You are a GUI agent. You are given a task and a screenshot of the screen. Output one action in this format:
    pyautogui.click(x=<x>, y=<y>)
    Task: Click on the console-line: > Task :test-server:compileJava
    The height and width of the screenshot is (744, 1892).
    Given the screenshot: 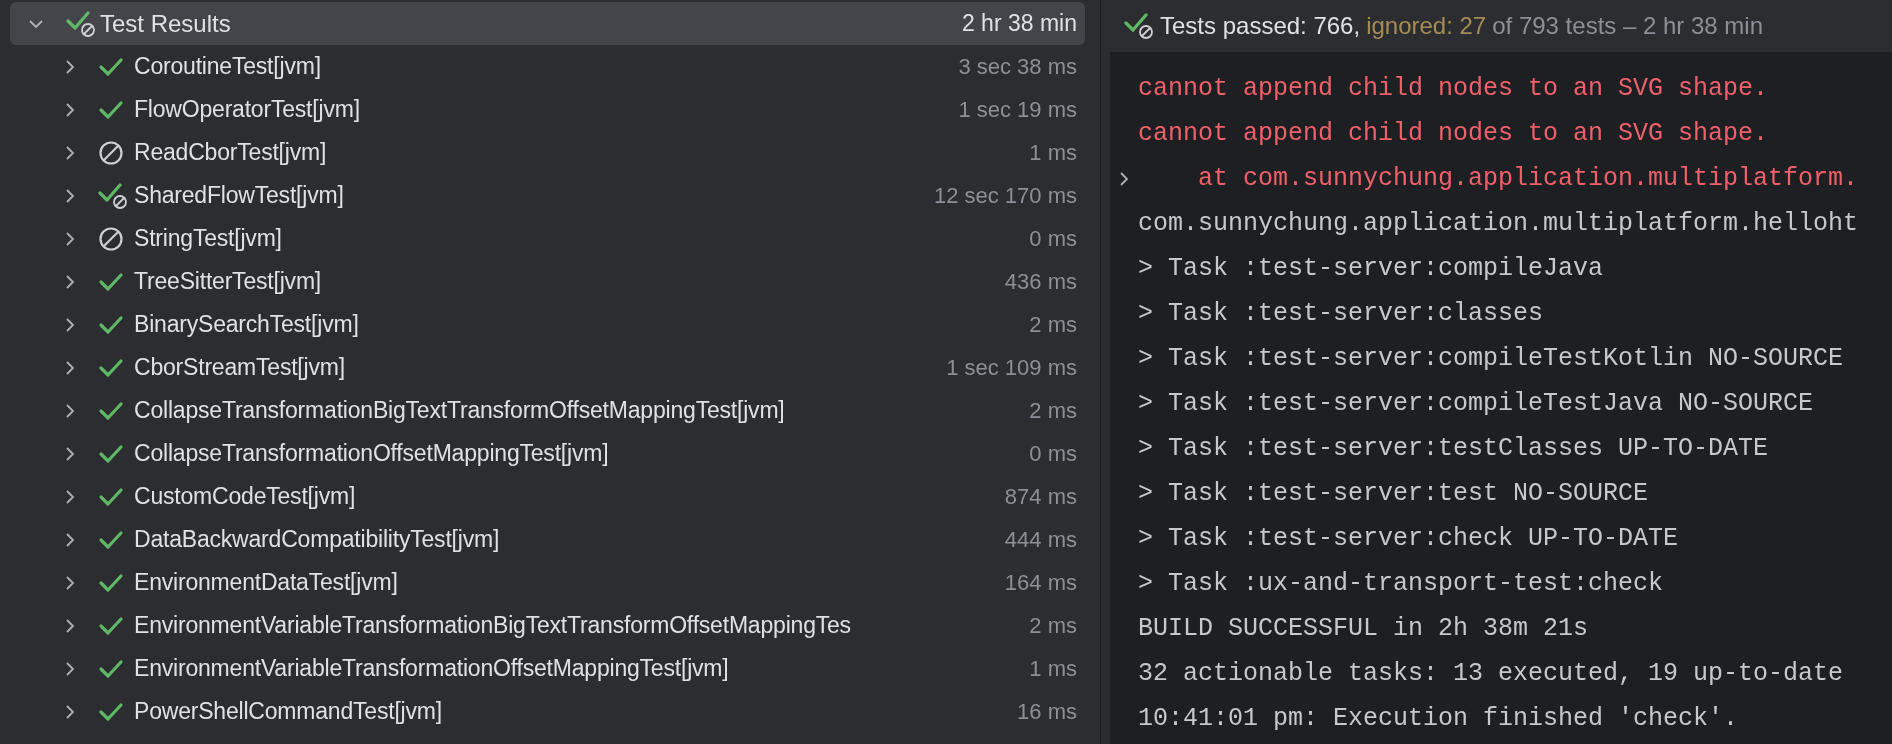 What is the action you would take?
    pyautogui.click(x=1371, y=268)
    